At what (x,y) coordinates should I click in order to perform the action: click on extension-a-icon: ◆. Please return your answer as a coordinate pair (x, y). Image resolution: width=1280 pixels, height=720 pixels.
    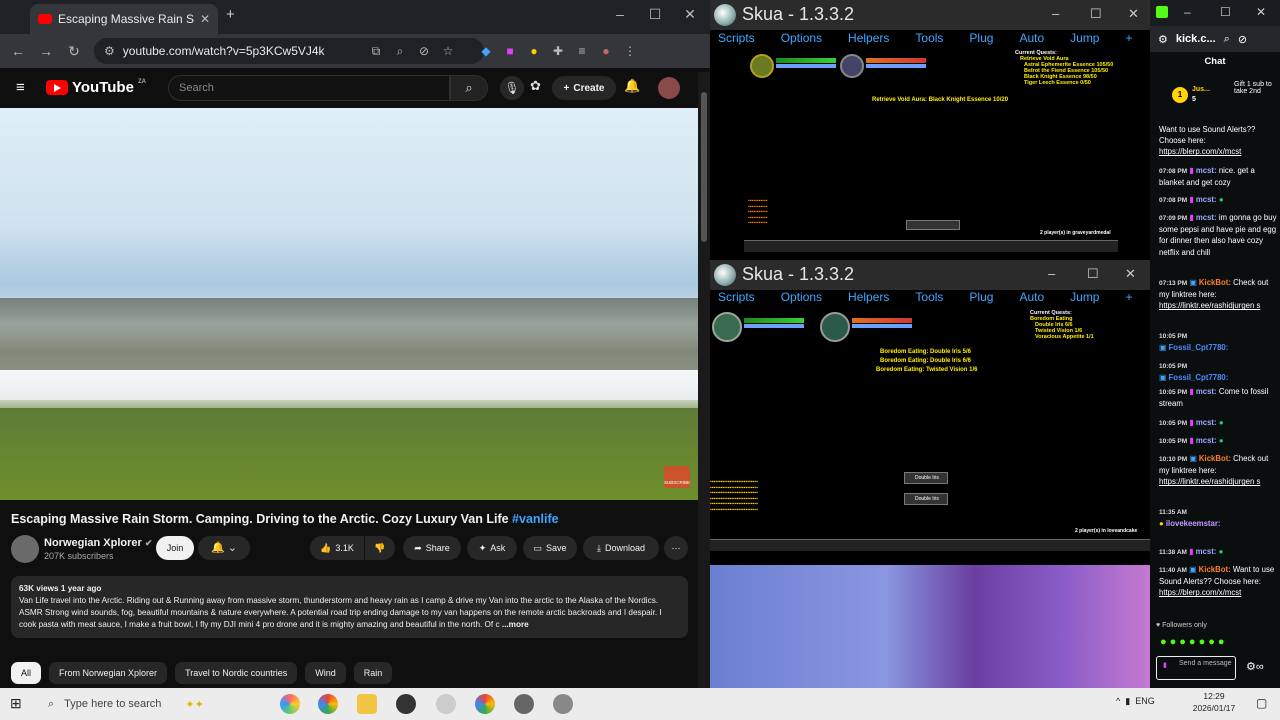
    Looking at the image, I should click on (486, 51).